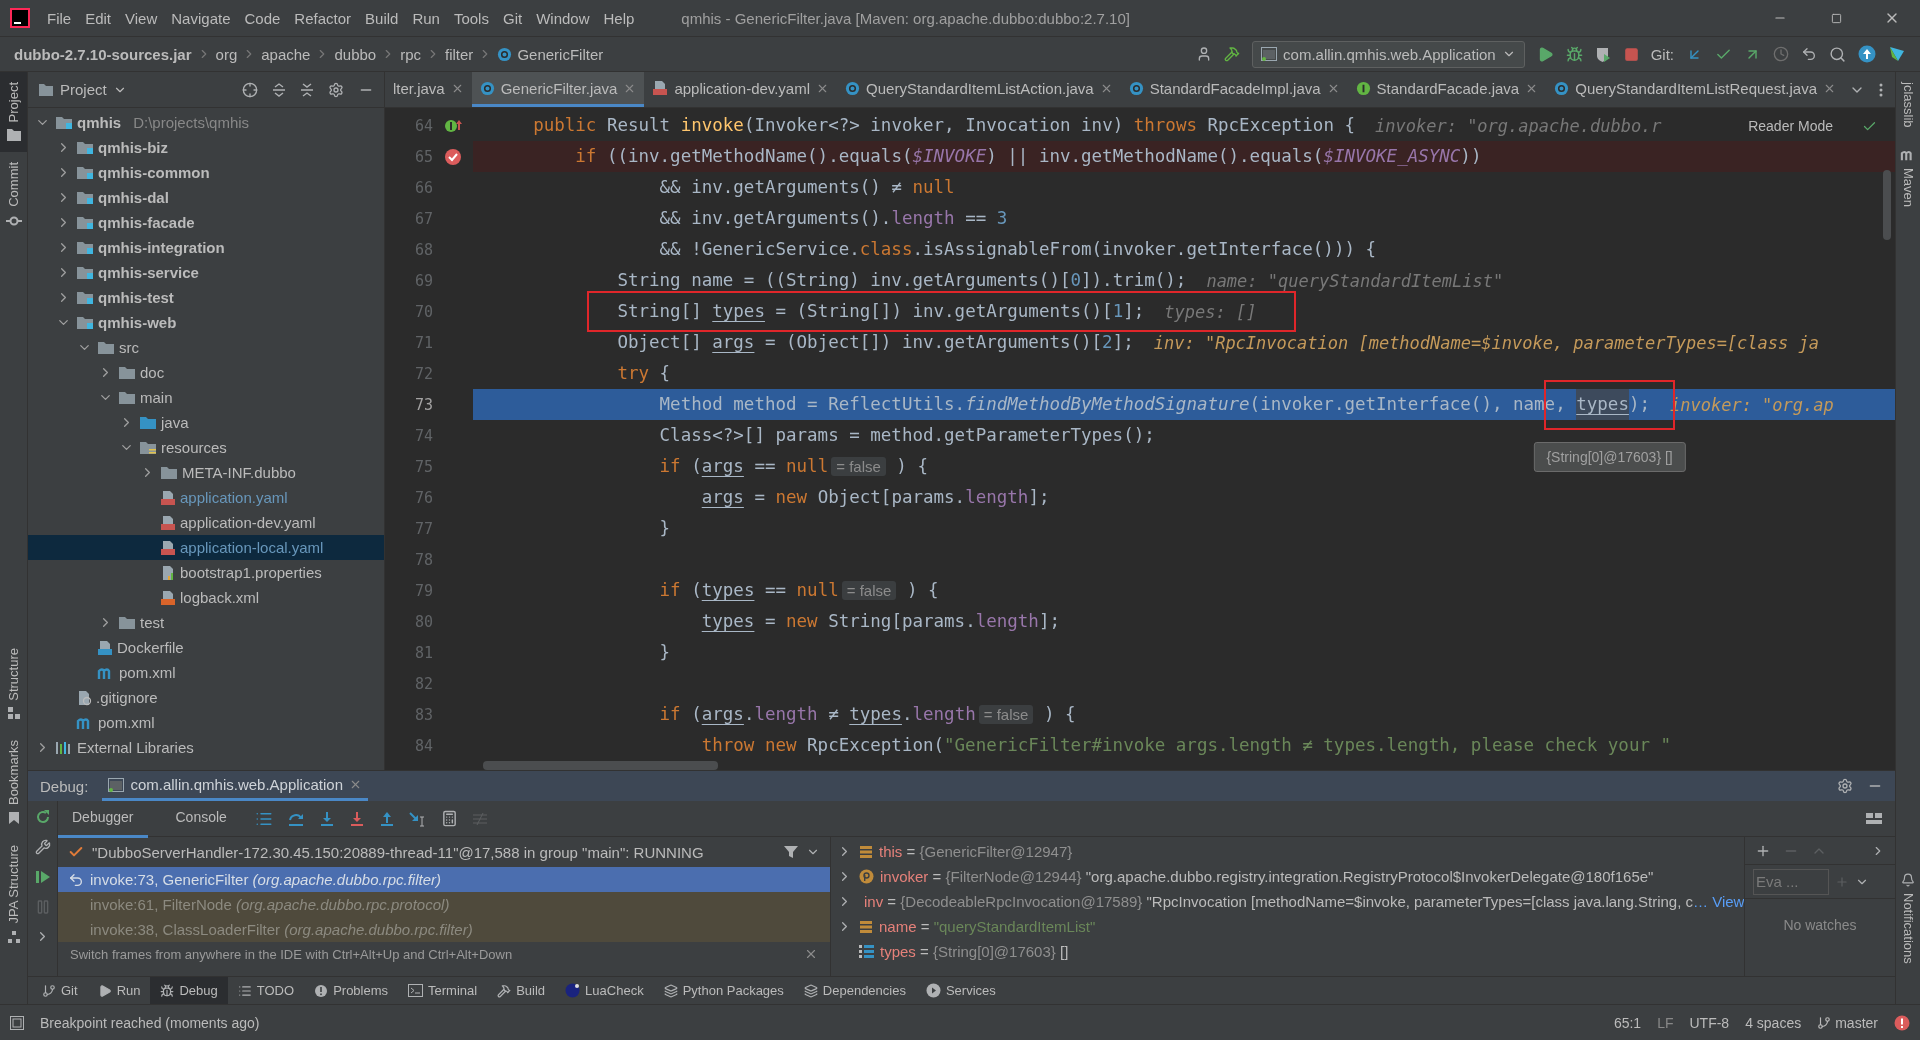 Image resolution: width=1920 pixels, height=1040 pixels. I want to click on variable-row: this = {GenericFilter@12947}, so click(1287, 851).